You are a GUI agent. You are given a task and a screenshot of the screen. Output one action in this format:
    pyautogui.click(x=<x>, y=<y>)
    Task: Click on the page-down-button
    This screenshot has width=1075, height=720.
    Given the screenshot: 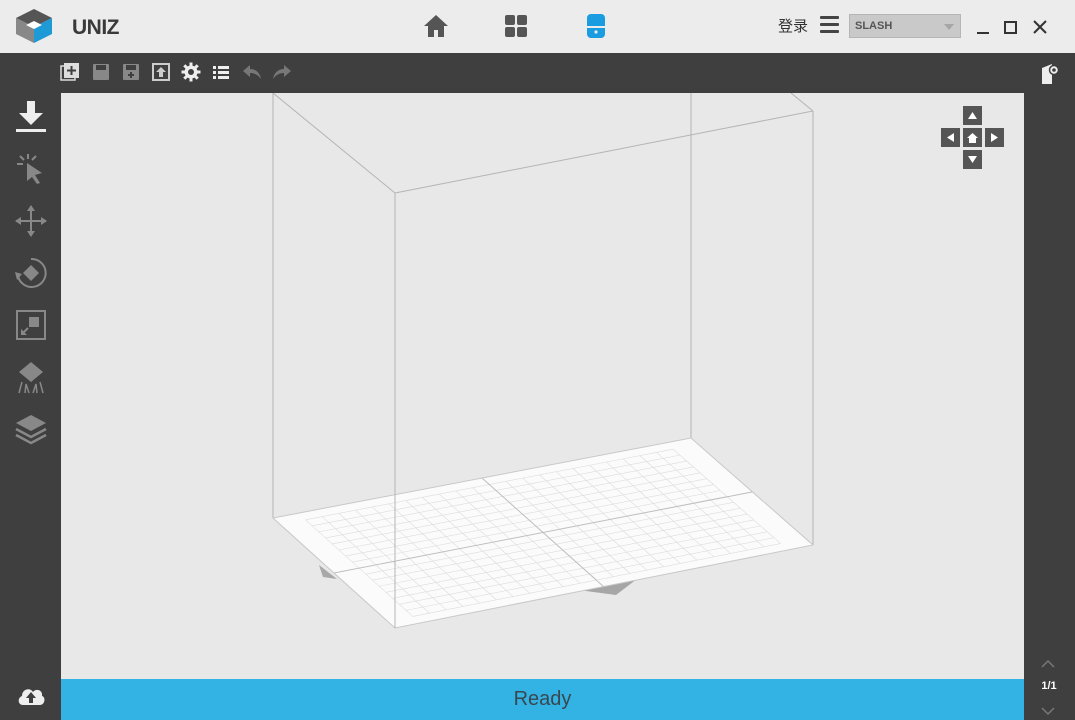 What is the action you would take?
    pyautogui.click(x=1048, y=709)
    